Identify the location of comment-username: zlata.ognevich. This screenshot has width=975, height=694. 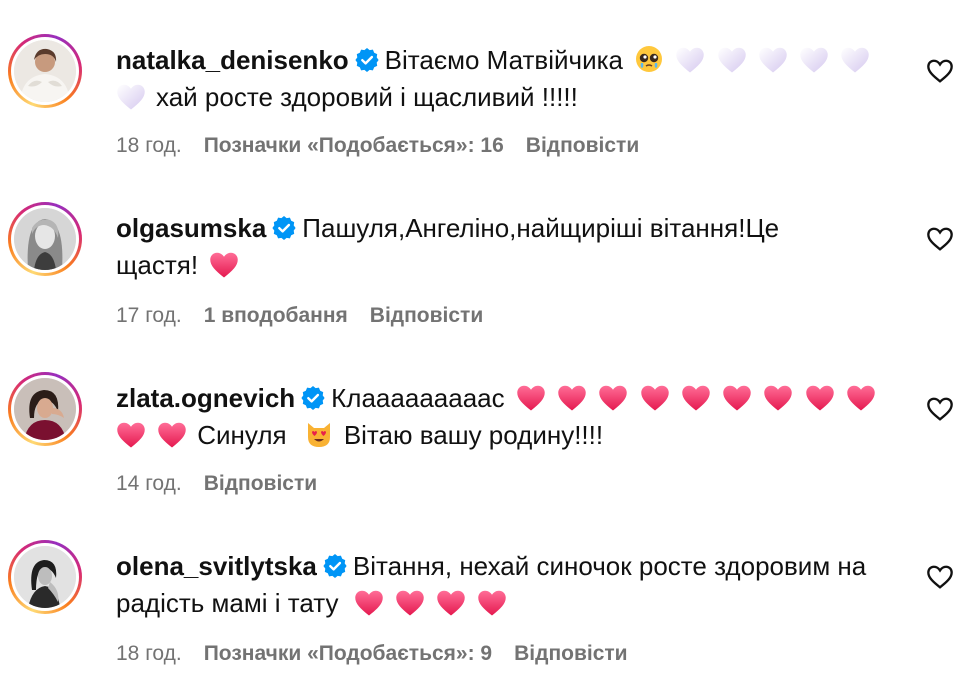
(205, 398).